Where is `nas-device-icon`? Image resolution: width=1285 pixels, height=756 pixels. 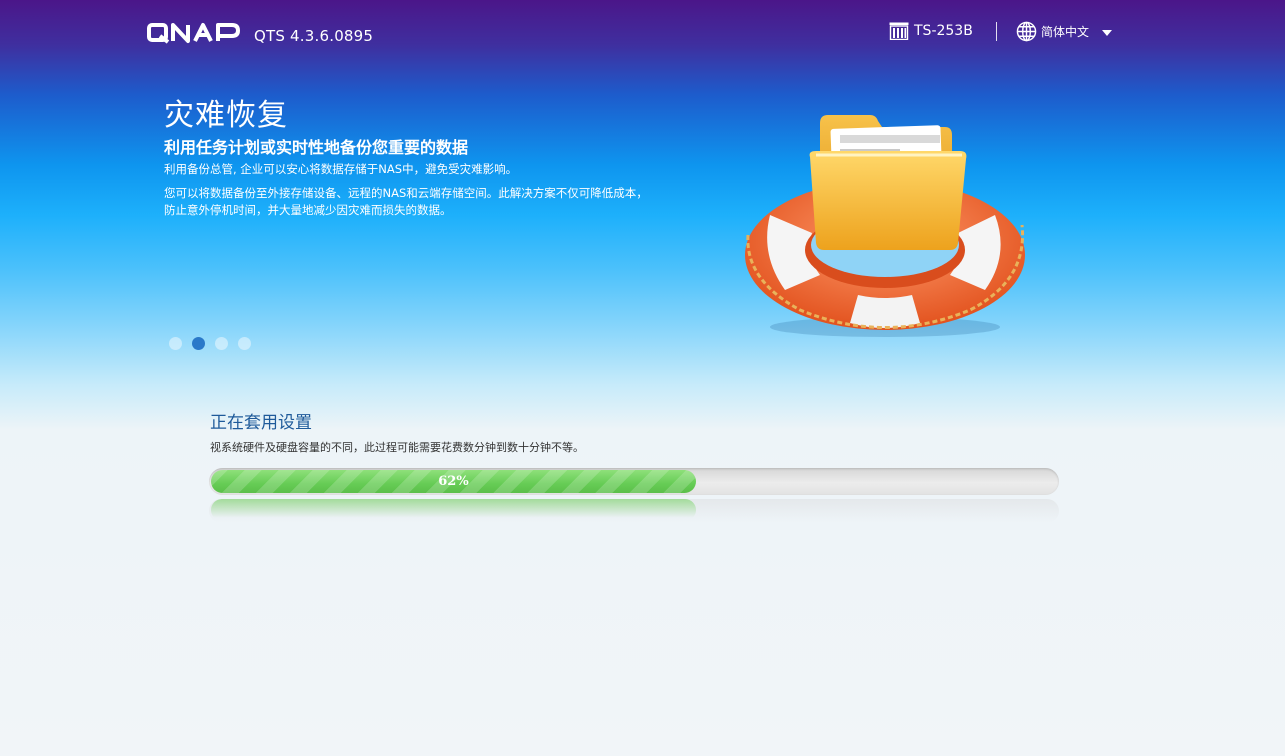 nas-device-icon is located at coordinates (899, 31).